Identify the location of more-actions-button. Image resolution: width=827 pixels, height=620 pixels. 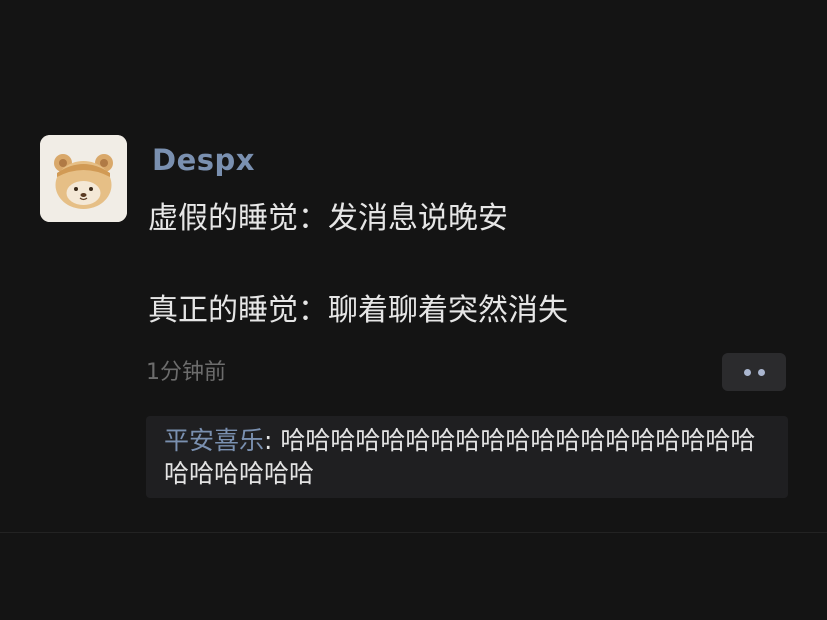
(754, 372).